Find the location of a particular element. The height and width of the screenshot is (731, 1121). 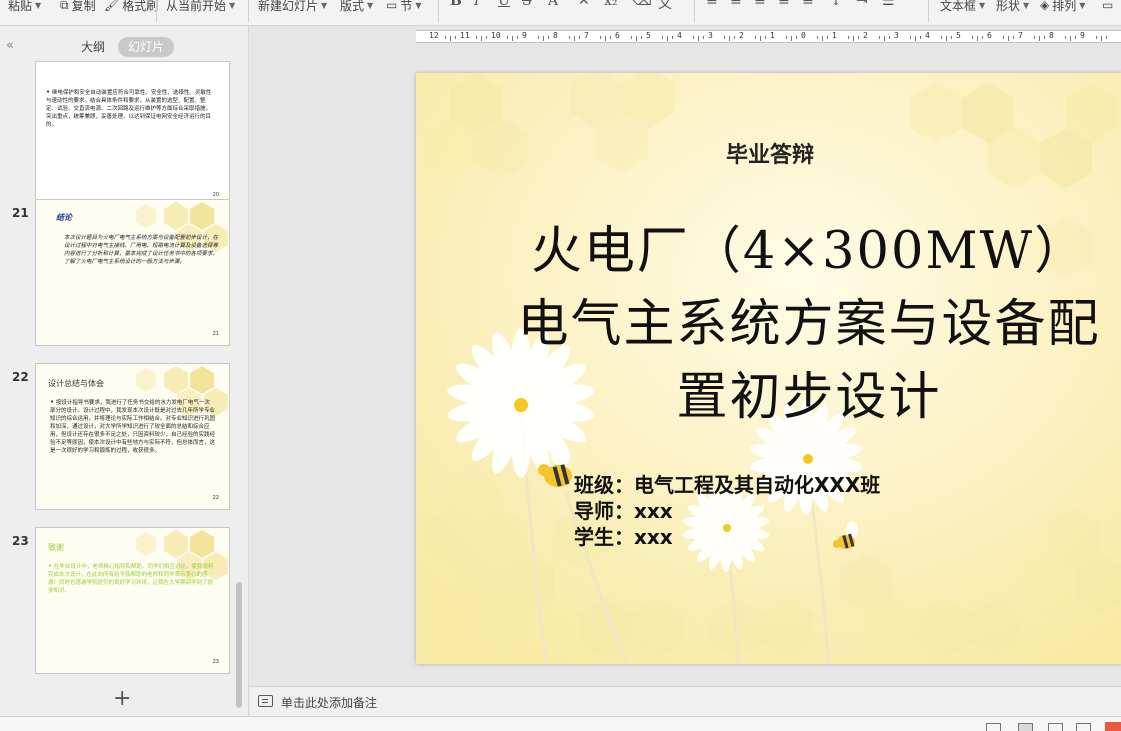

ruler-number: 1 is located at coordinates (772, 35).